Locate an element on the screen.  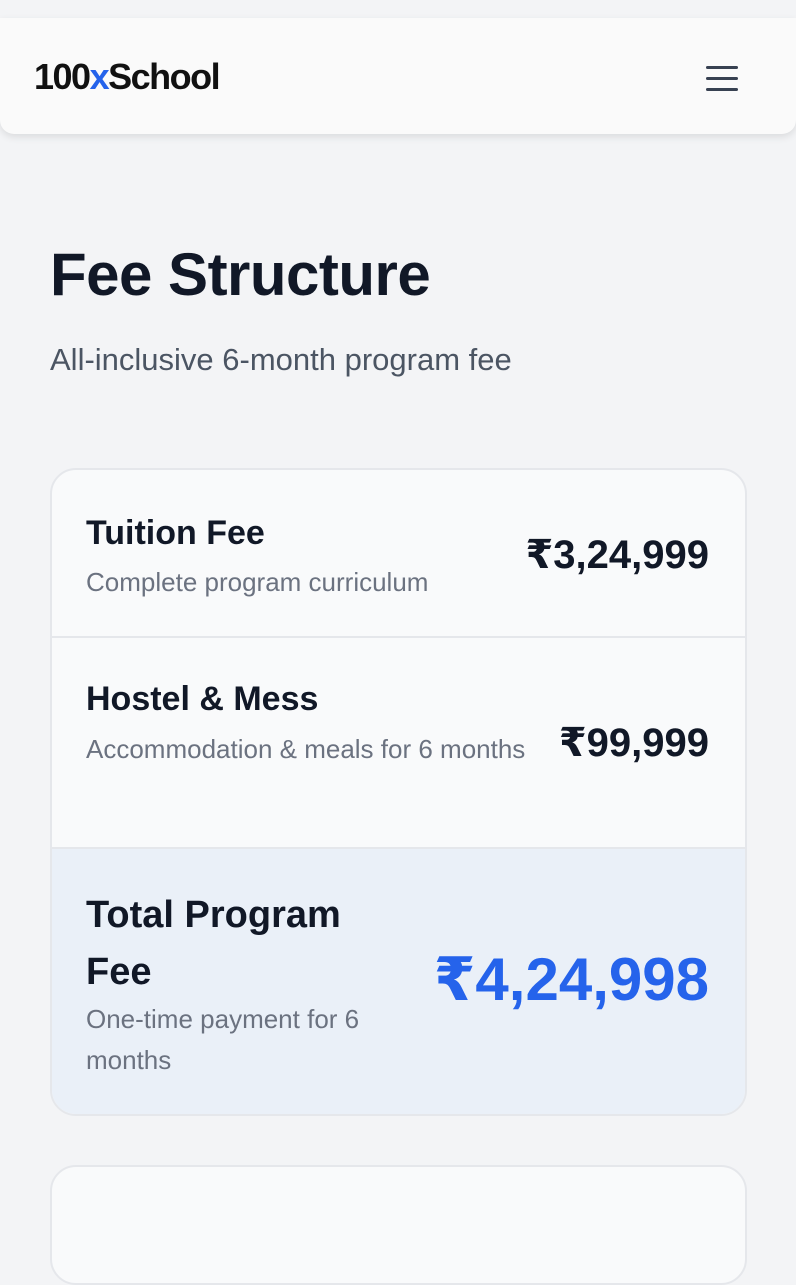
fee-amount: ₹99,999 is located at coordinates (633, 743).